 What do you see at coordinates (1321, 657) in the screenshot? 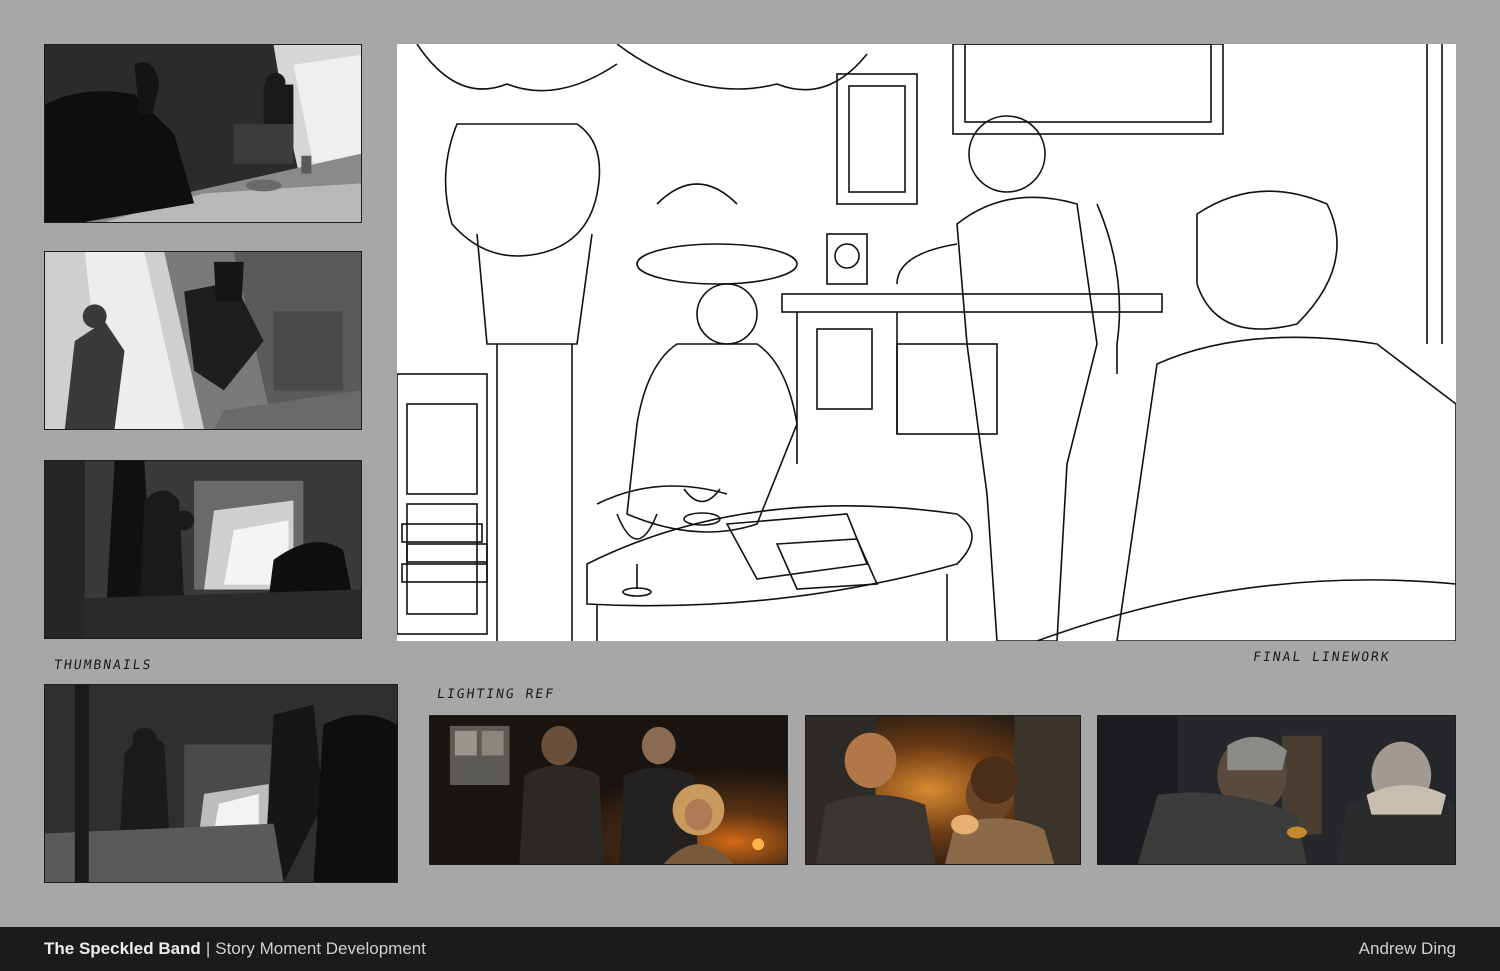
I see `final-linework-label: FINAL LINEWORK` at bounding box center [1321, 657].